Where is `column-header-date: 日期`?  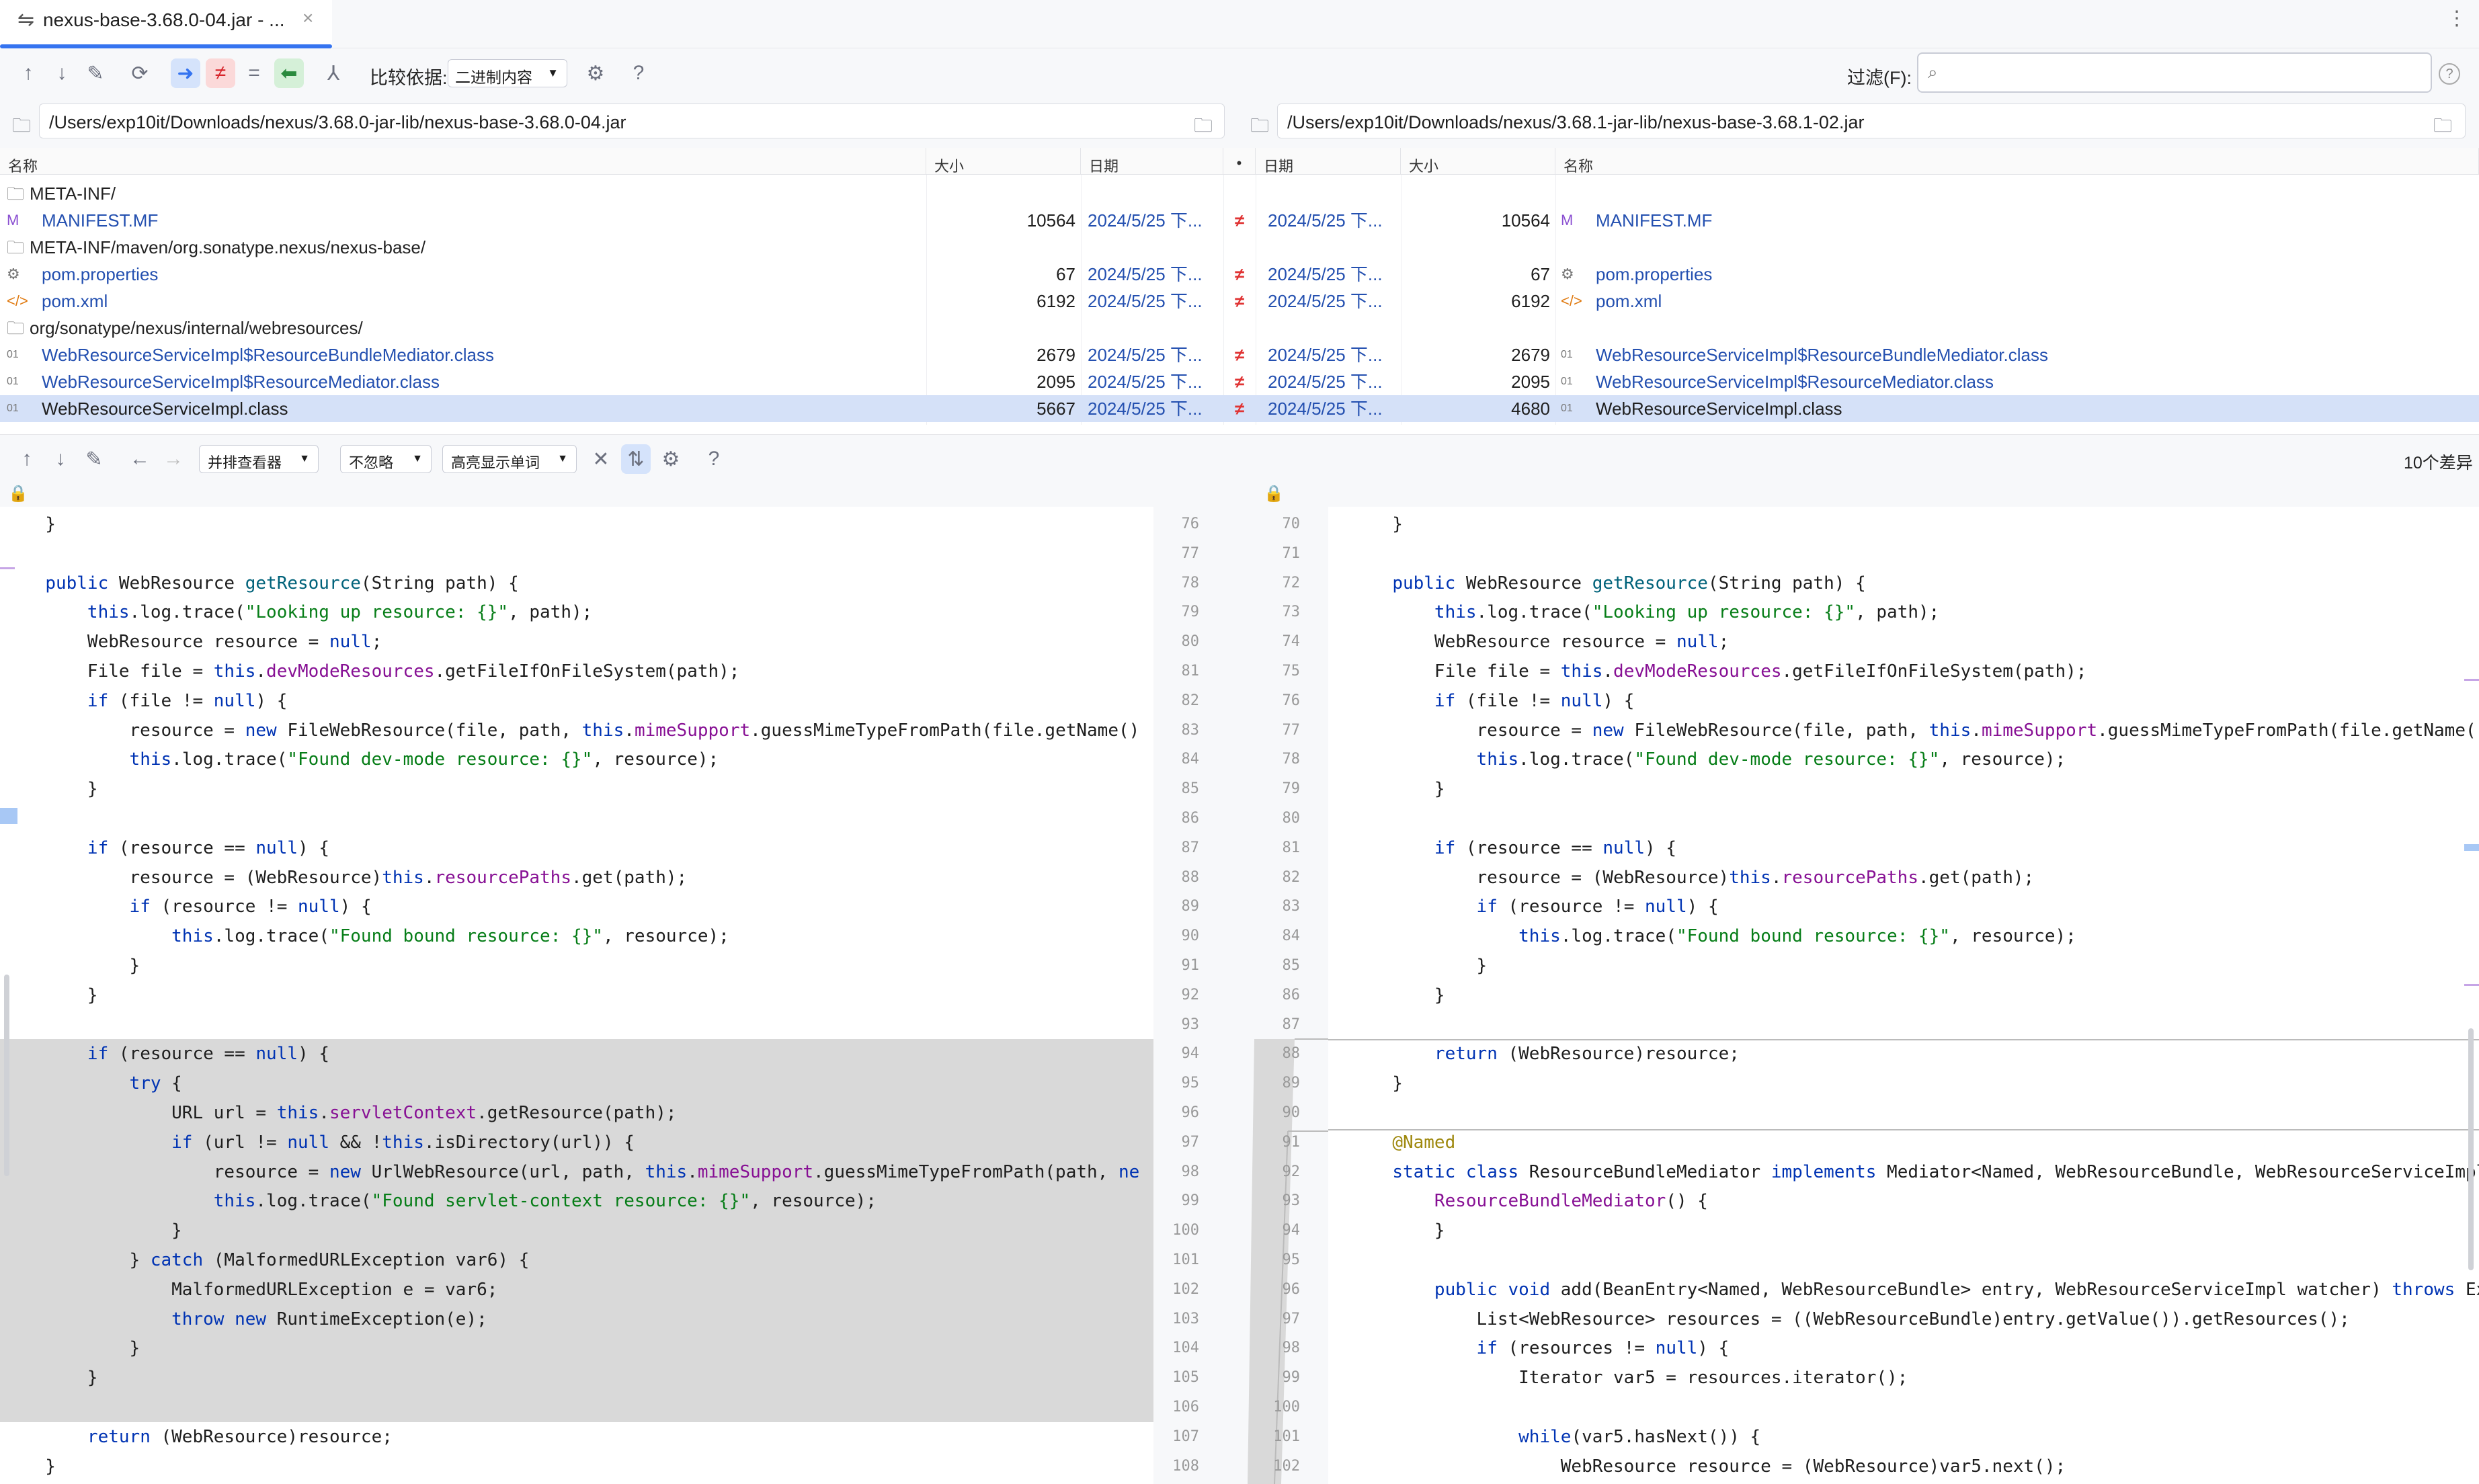 column-header-date: 日期 is located at coordinates (1152, 161).